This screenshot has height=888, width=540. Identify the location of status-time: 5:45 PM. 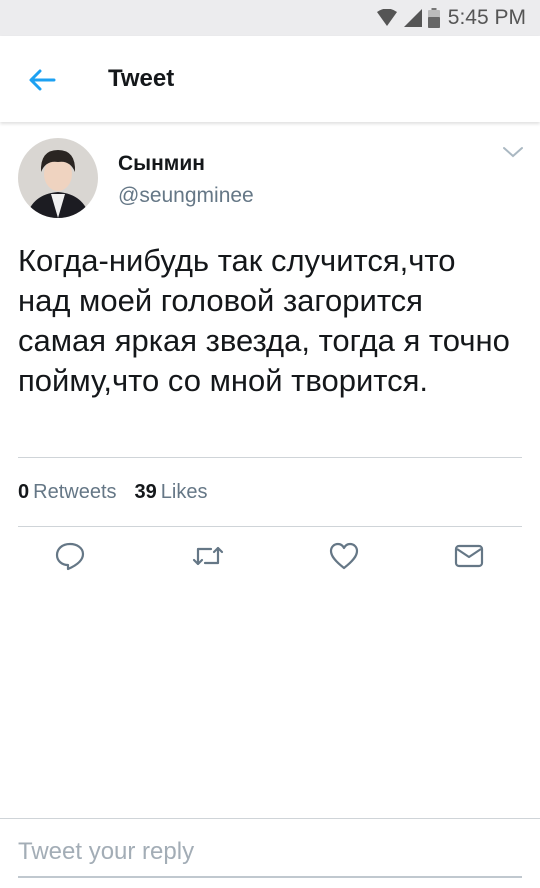
(486, 17).